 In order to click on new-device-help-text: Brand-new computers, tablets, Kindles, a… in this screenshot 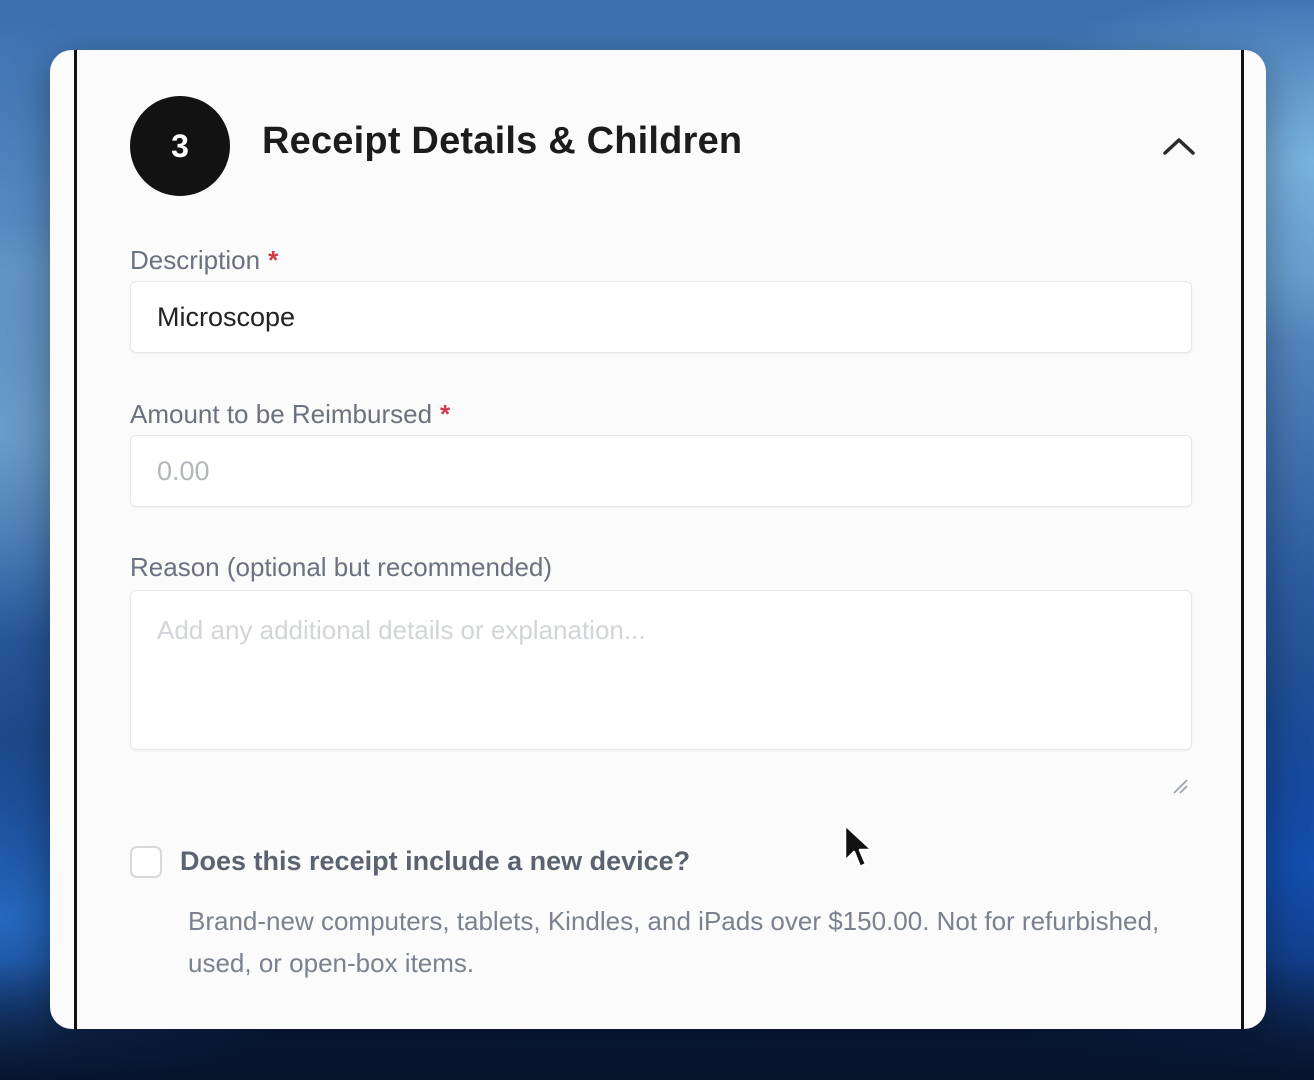, I will do `click(674, 942)`.